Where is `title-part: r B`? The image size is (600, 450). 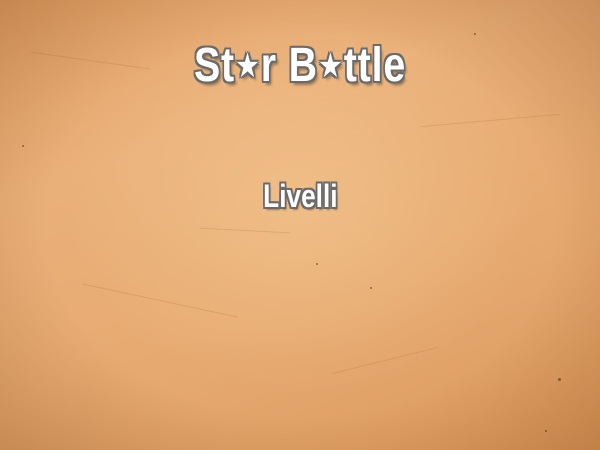 title-part: r B is located at coordinates (289, 65).